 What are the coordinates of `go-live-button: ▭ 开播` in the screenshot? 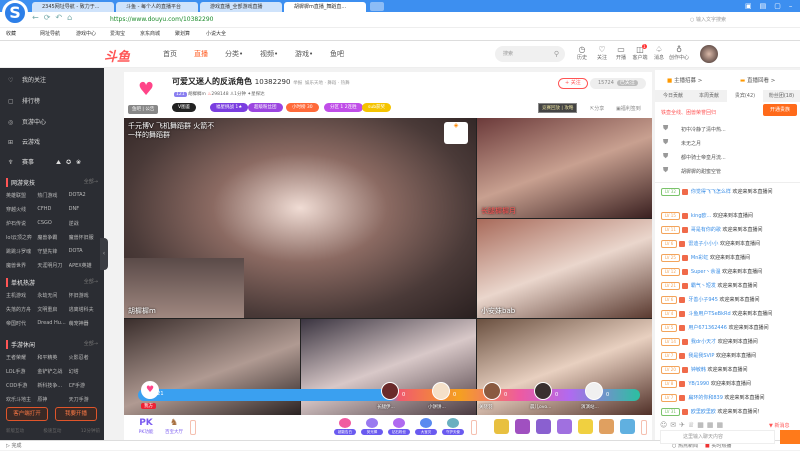 It's located at (621, 54).